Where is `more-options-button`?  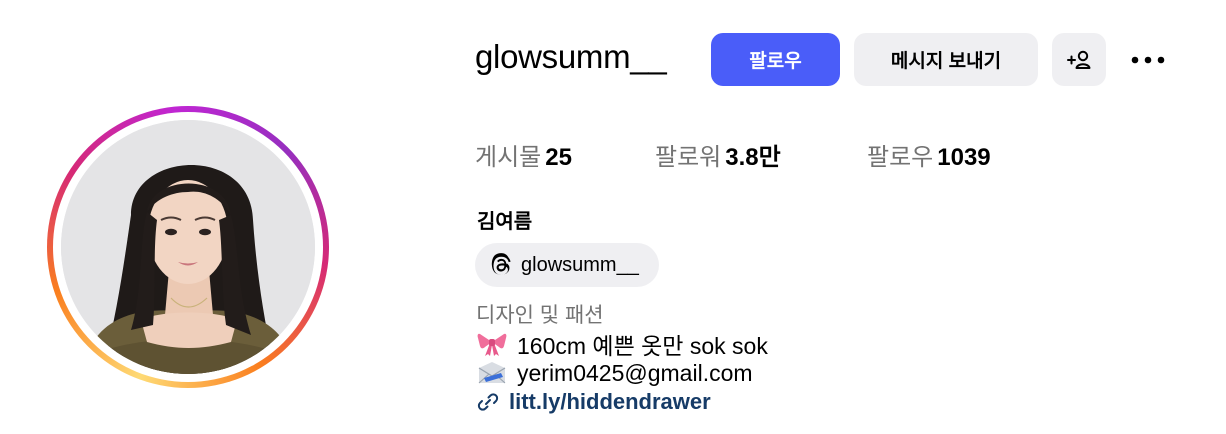 more-options-button is located at coordinates (1148, 59).